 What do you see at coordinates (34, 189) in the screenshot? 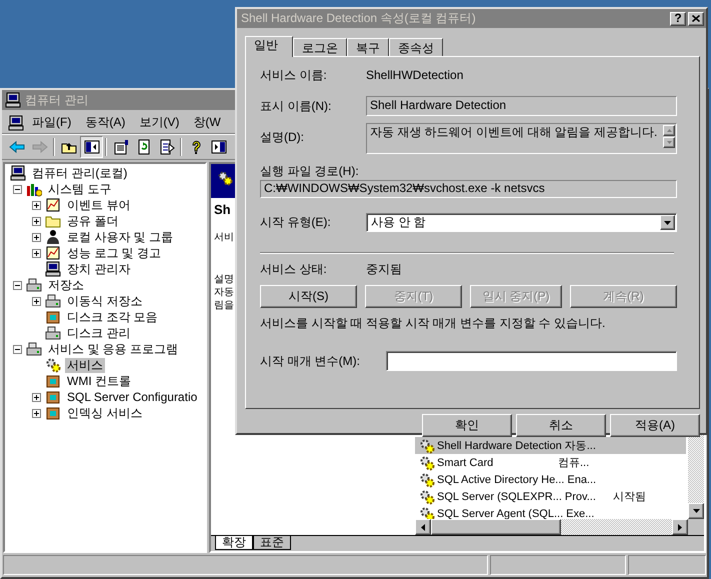
I see `toolbox-icon` at bounding box center [34, 189].